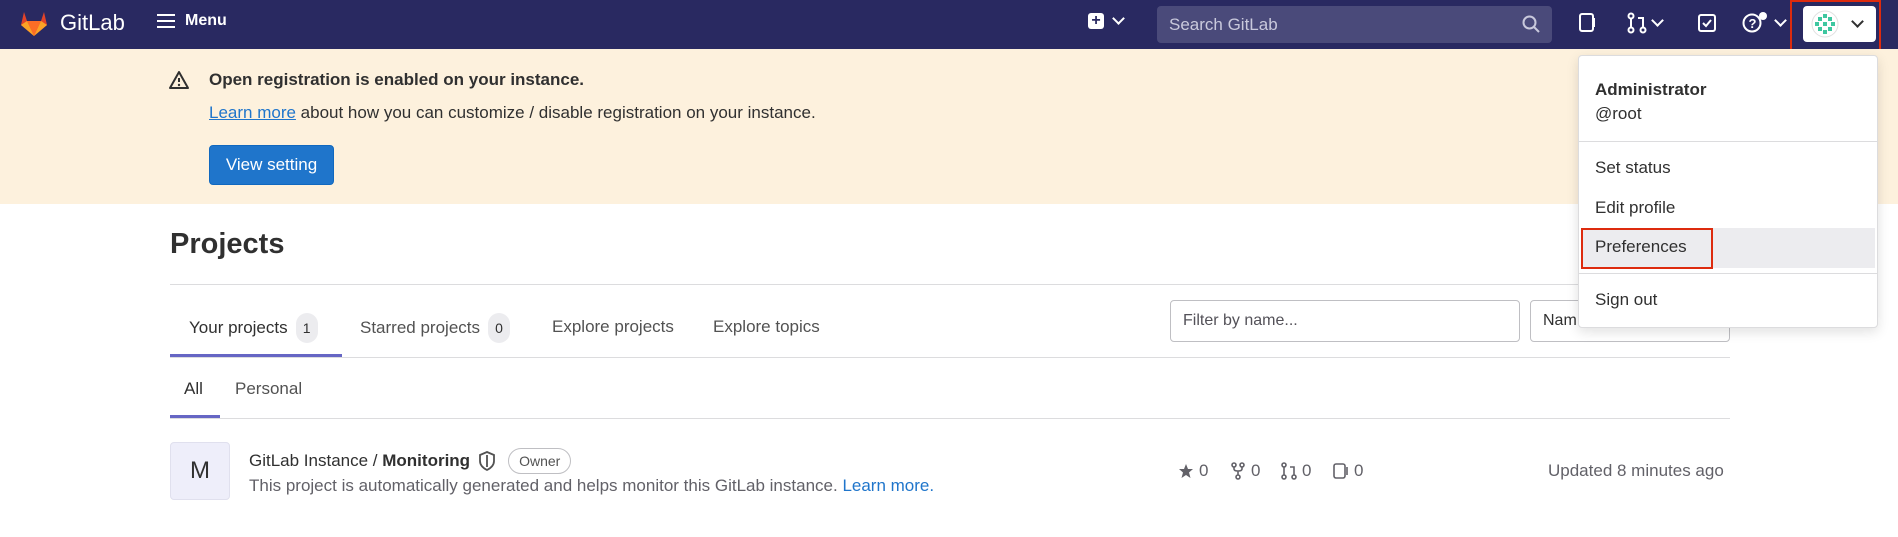 The width and height of the screenshot is (1898, 537). What do you see at coordinates (252, 112) in the screenshot?
I see `learn-more-link: Learn more` at bounding box center [252, 112].